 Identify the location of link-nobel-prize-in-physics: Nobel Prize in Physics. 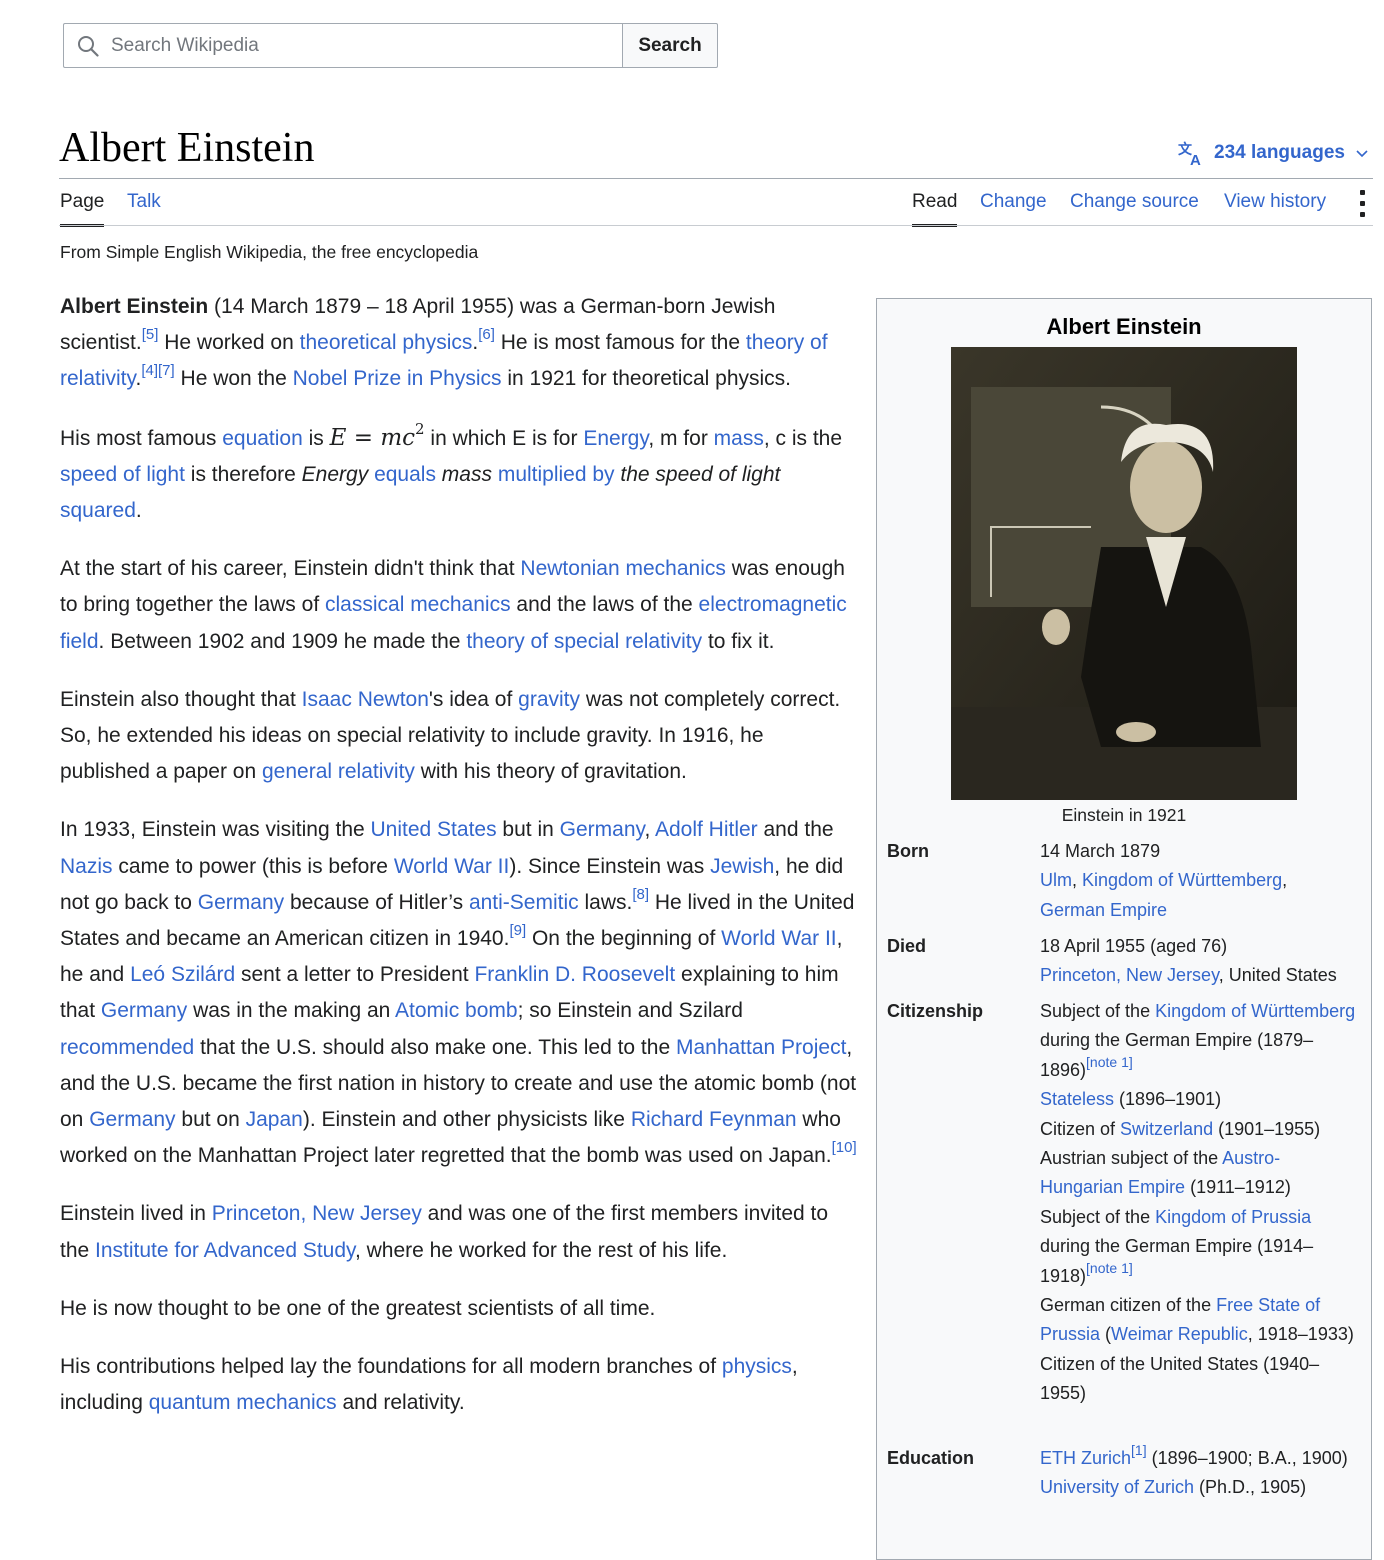
(397, 378).